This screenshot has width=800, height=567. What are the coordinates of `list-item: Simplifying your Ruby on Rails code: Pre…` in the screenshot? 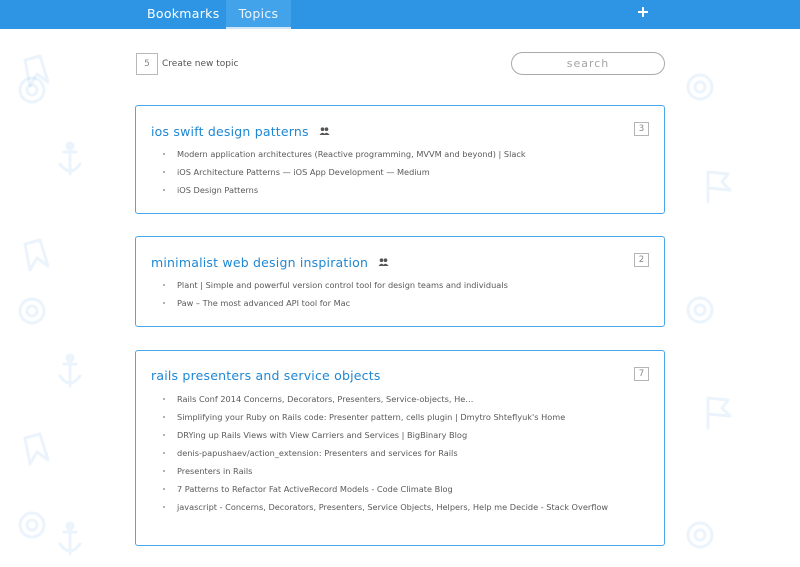 It's located at (393, 417).